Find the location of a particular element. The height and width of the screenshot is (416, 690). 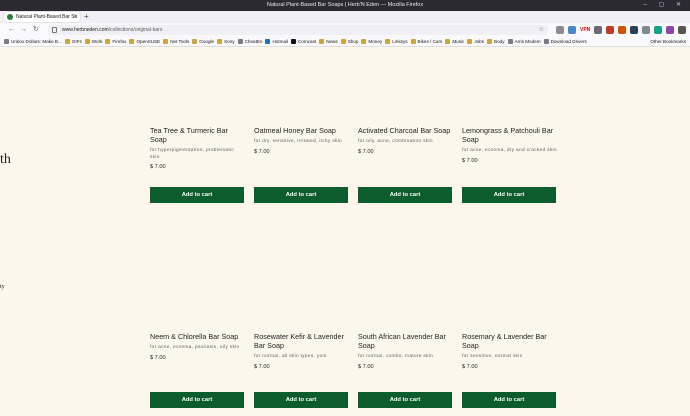

bookmark-folder: Firefox is located at coordinates (115, 41).